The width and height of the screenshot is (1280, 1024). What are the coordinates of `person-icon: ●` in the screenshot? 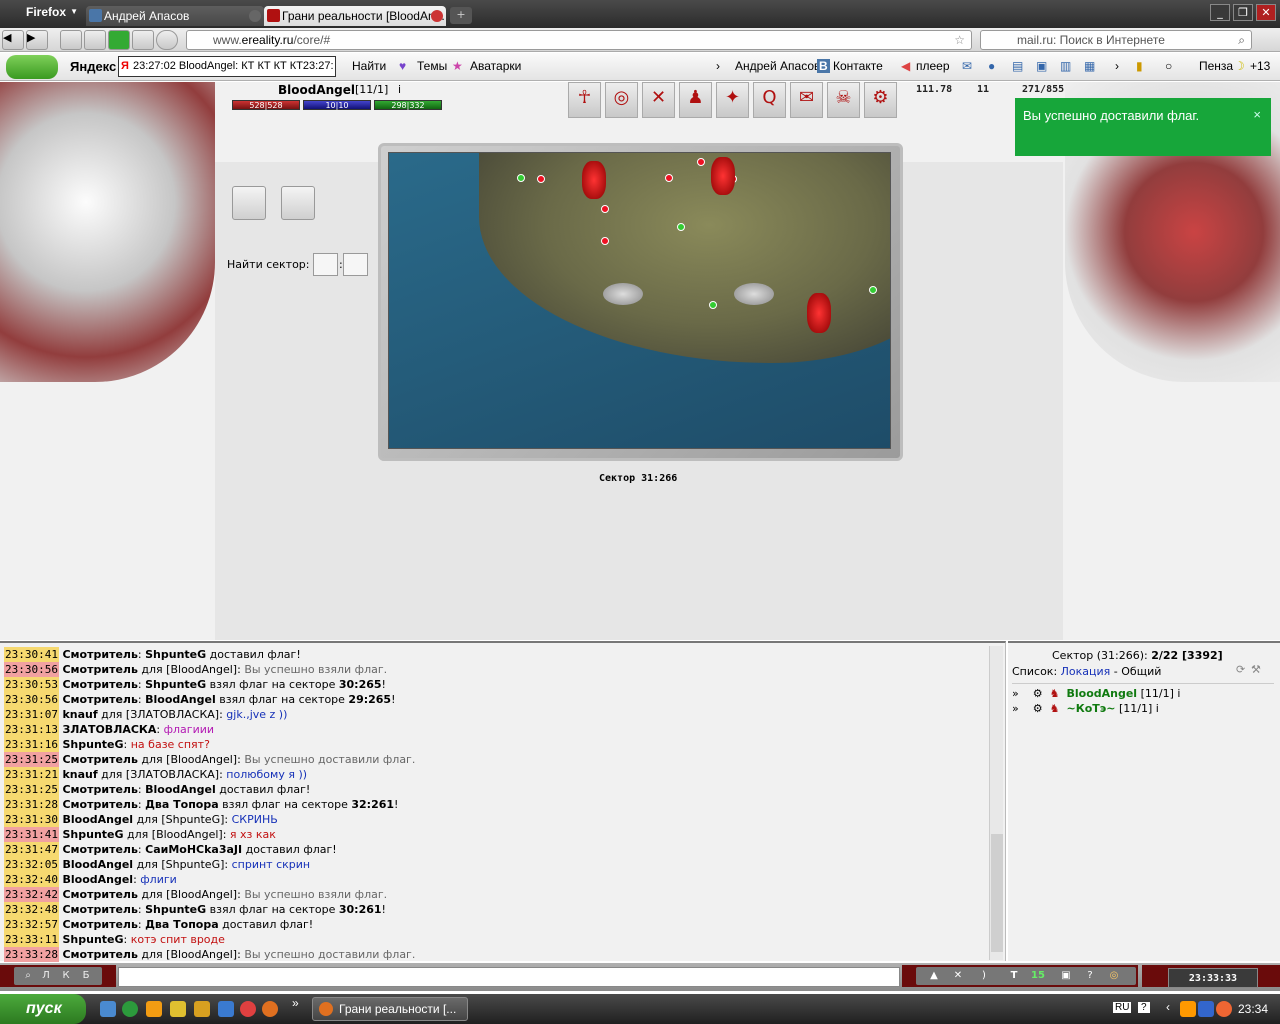 It's located at (991, 66).